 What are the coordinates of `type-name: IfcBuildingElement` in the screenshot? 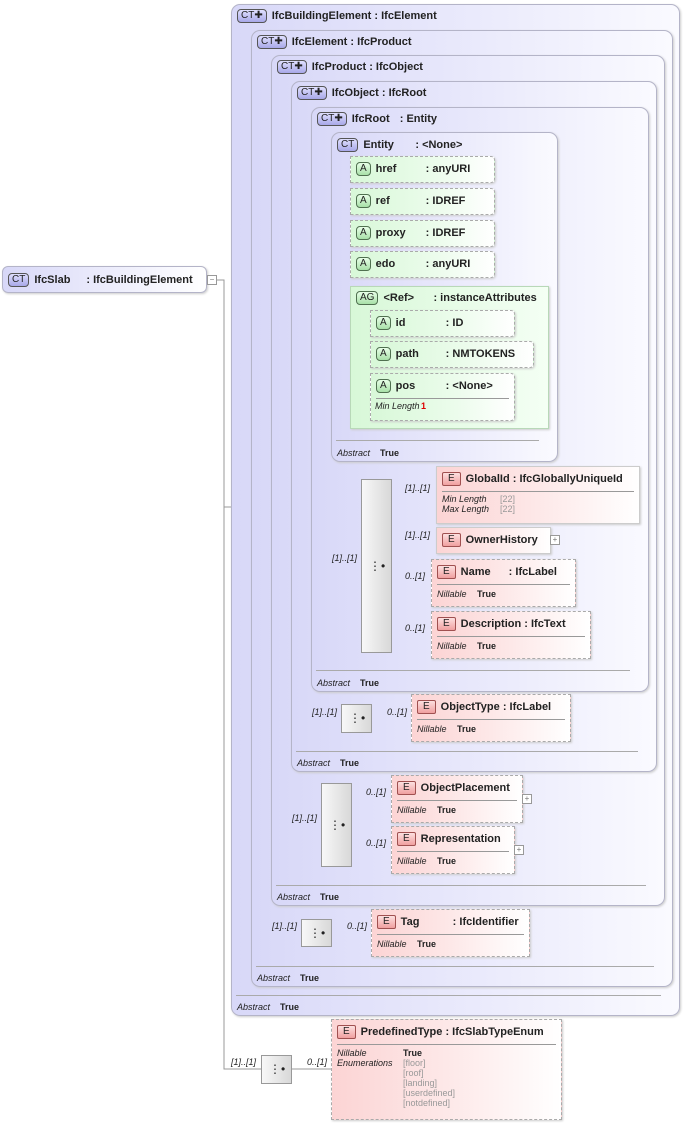 It's located at (321, 15).